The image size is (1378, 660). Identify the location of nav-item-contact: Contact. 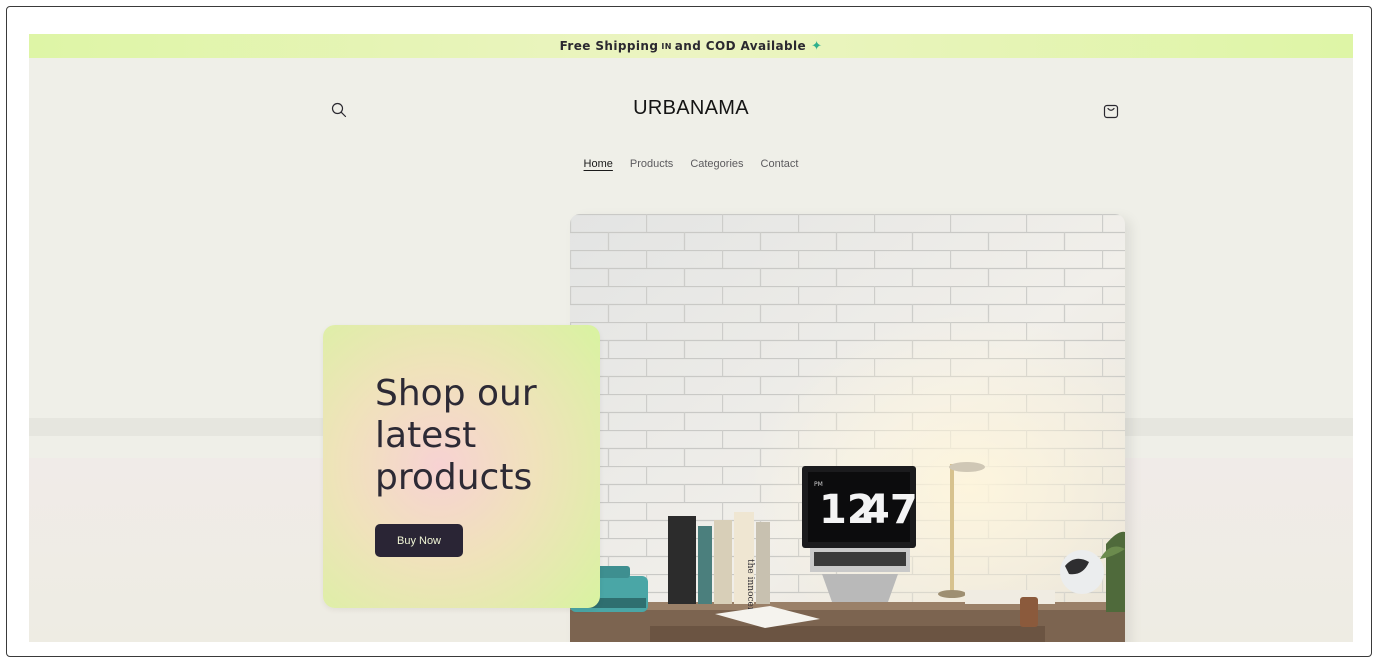
(780, 164).